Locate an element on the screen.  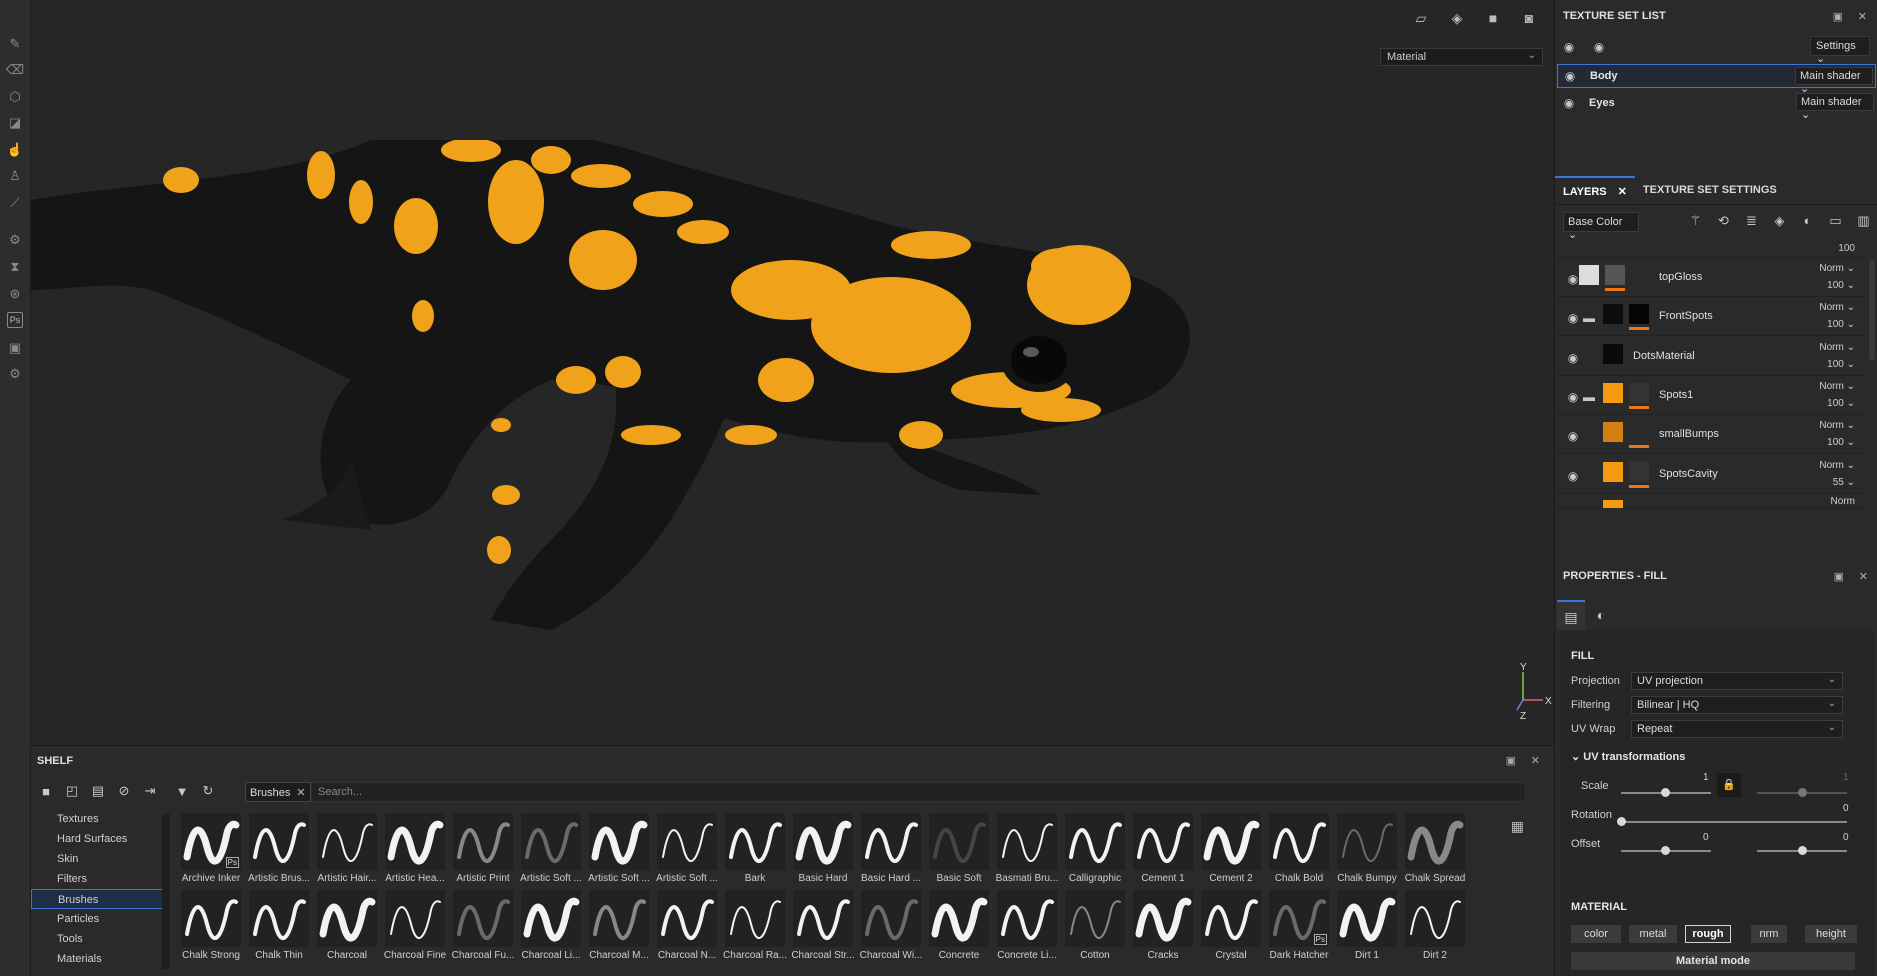
scrollbar is located at coordinates (166, 891).